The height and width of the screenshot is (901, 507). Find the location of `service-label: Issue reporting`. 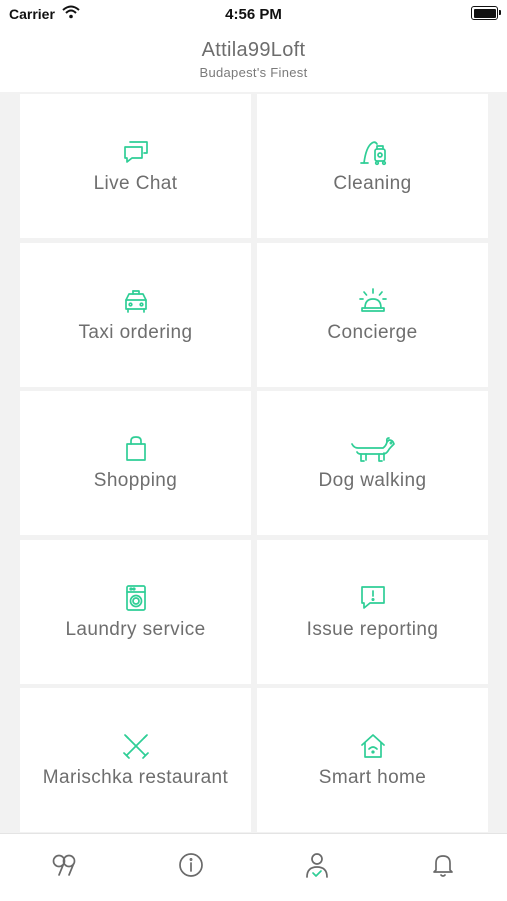

service-label: Issue reporting is located at coordinates (372, 629).